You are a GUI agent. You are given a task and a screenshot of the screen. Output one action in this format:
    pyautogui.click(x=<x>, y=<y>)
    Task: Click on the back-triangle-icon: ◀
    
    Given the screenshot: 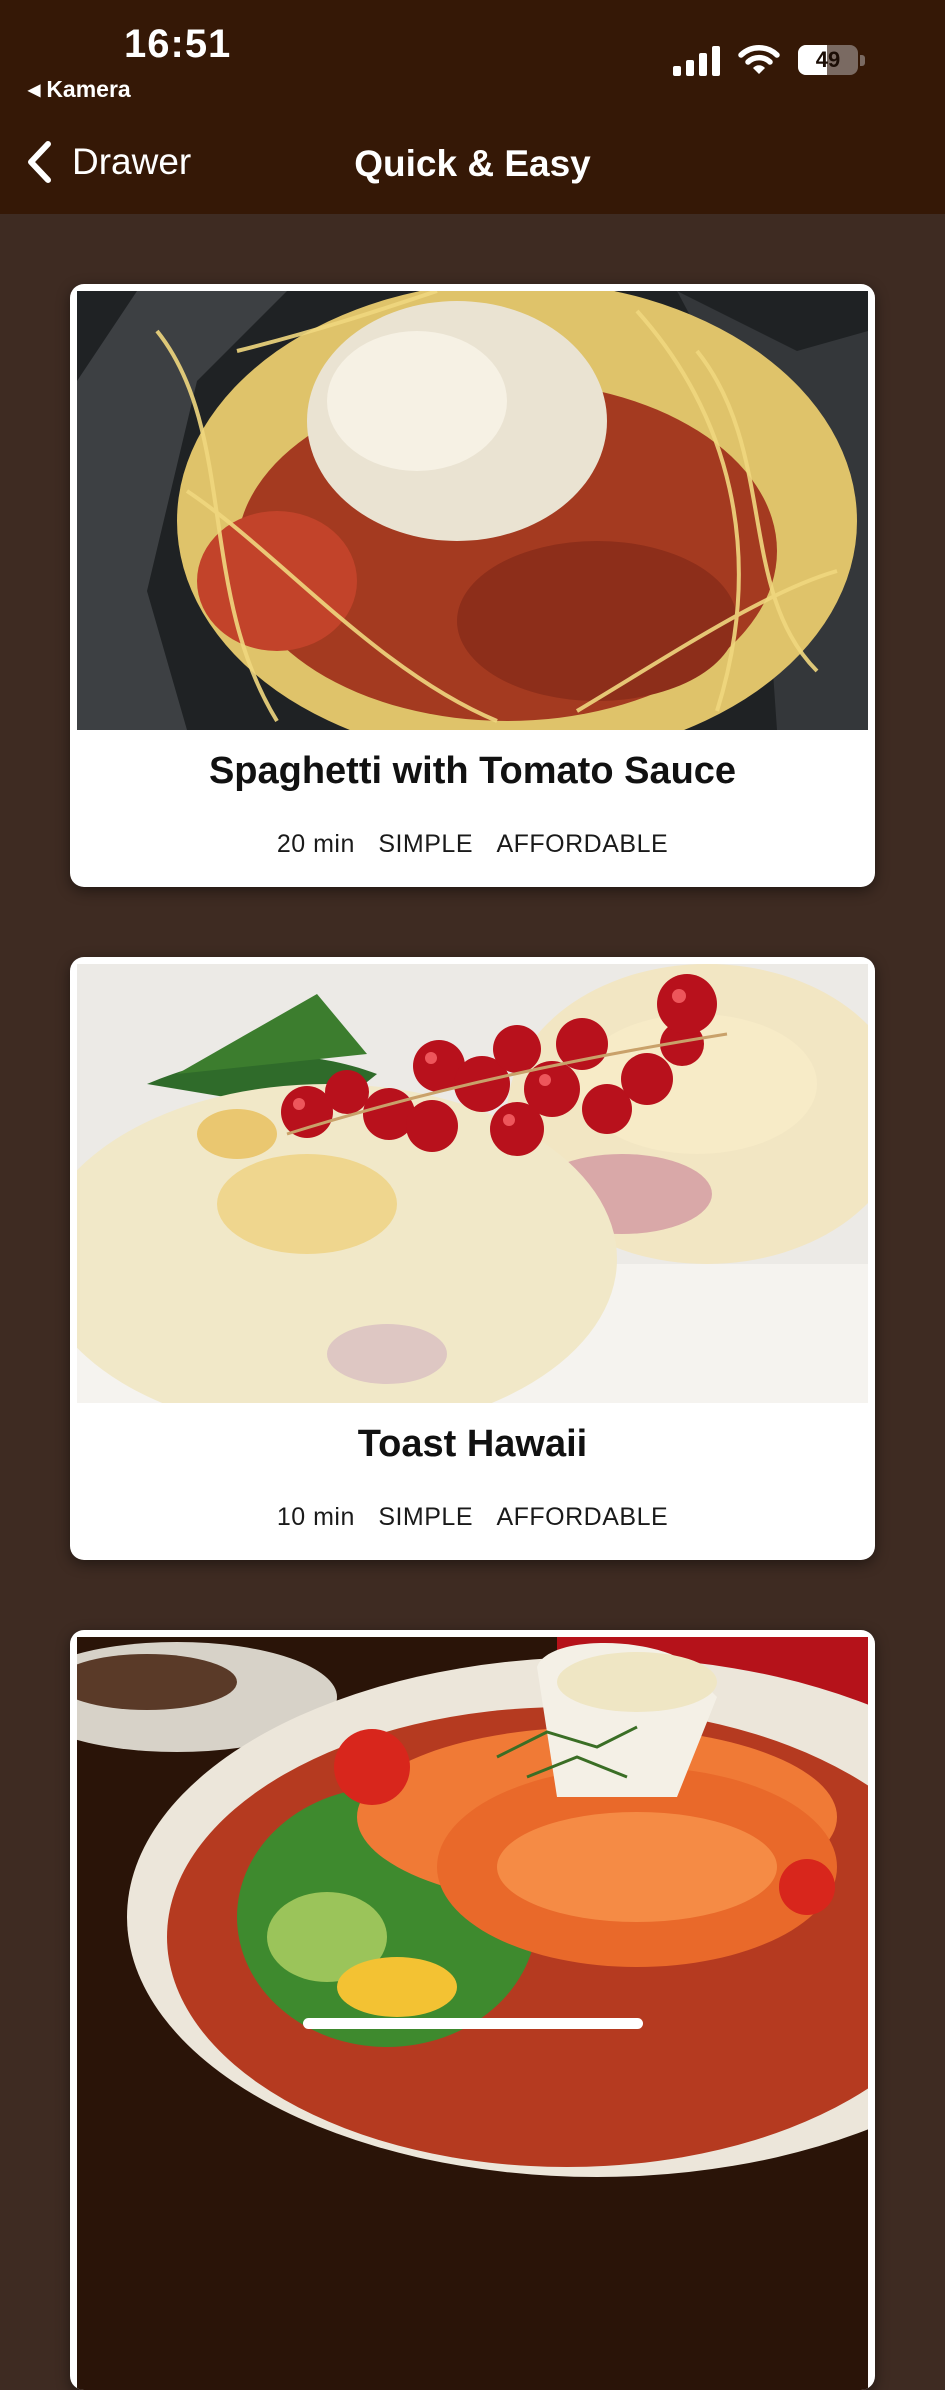 What is the action you would take?
    pyautogui.click(x=34, y=90)
    